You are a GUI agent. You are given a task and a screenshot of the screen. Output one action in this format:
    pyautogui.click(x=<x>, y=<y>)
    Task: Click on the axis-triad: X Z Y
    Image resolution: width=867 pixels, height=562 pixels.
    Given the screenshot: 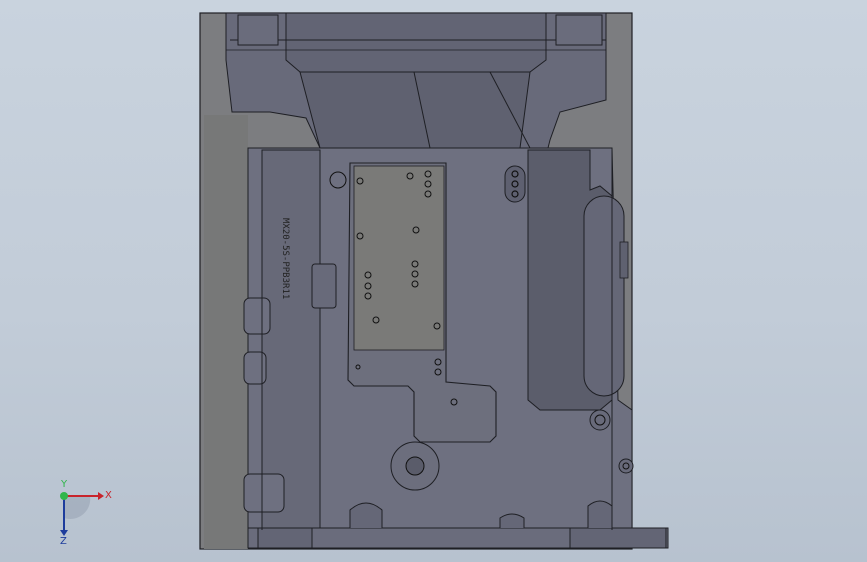 What is the action you would take?
    pyautogui.click(x=86, y=513)
    